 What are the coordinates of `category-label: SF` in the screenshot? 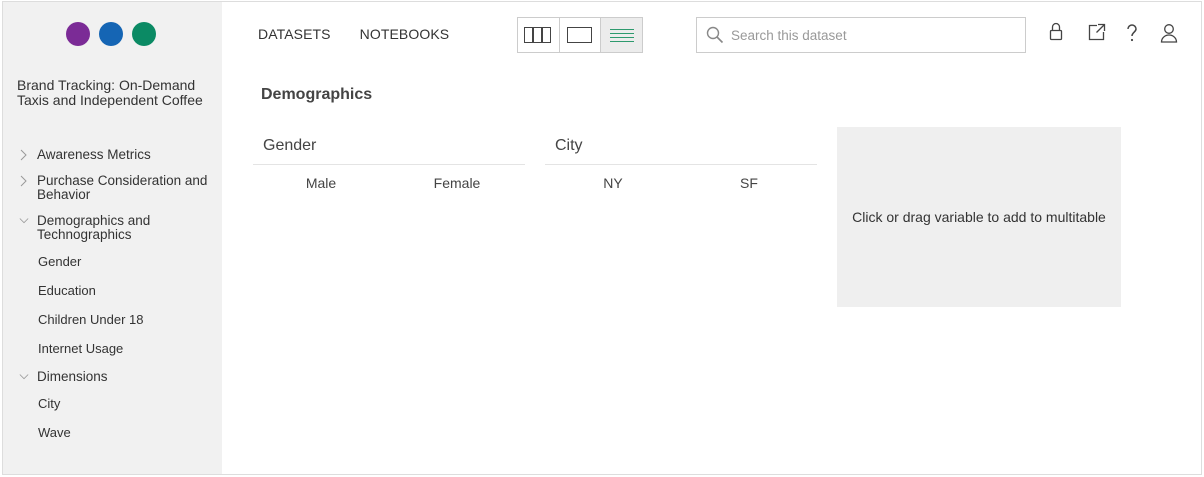 It's located at (749, 183).